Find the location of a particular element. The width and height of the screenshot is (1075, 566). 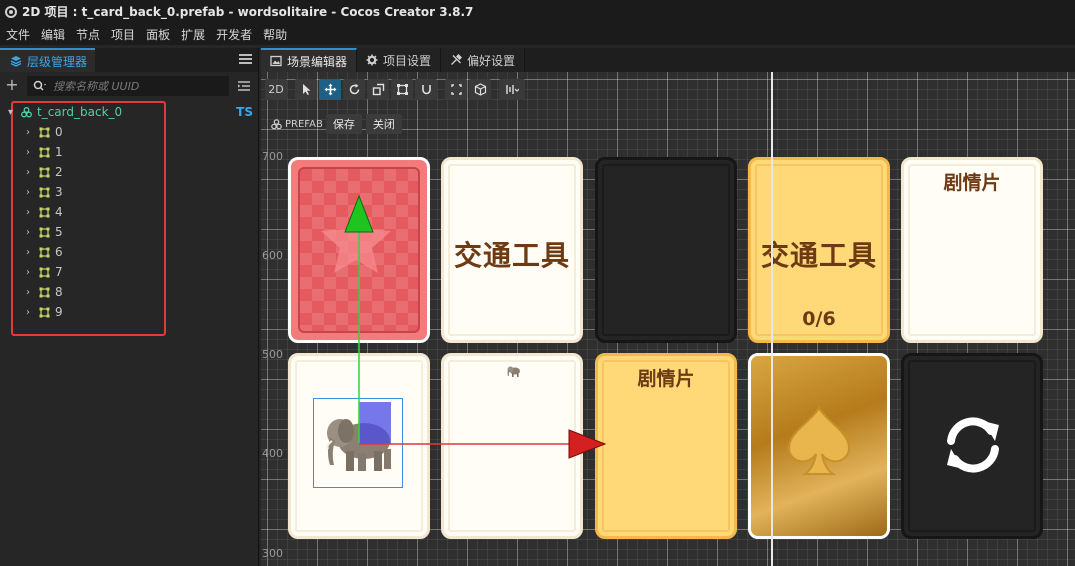

menu-extension: 扩展 is located at coordinates (193, 34).